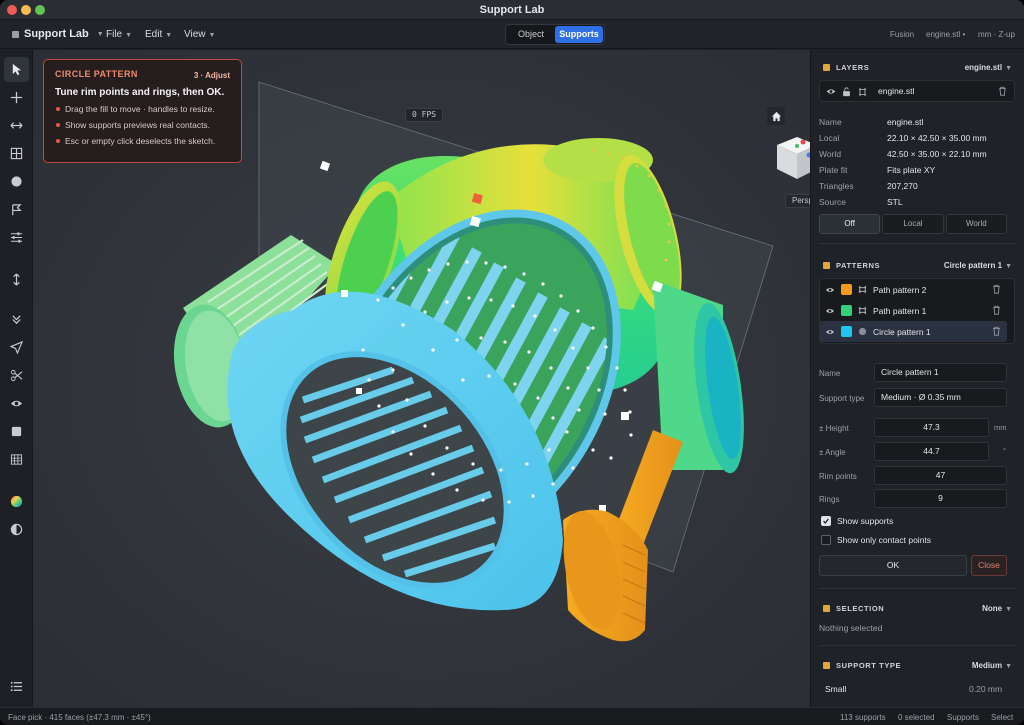 This screenshot has height=725, width=1024. What do you see at coordinates (16, 319) in the screenshot?
I see `collapse-tool` at bounding box center [16, 319].